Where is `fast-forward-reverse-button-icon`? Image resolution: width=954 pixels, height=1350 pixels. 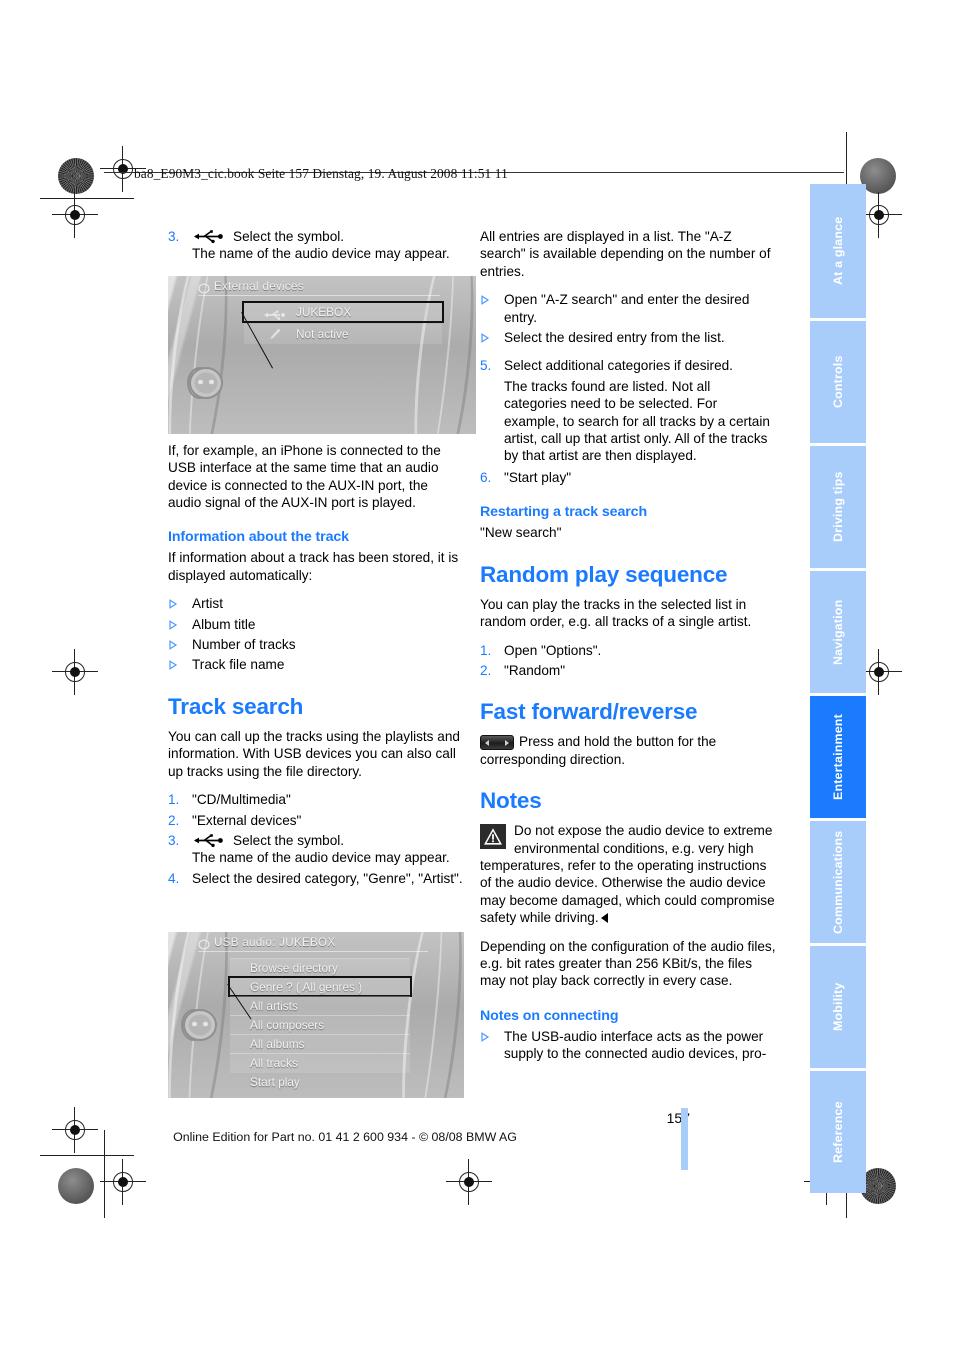
fast-forward-reverse-button-icon is located at coordinates (497, 743).